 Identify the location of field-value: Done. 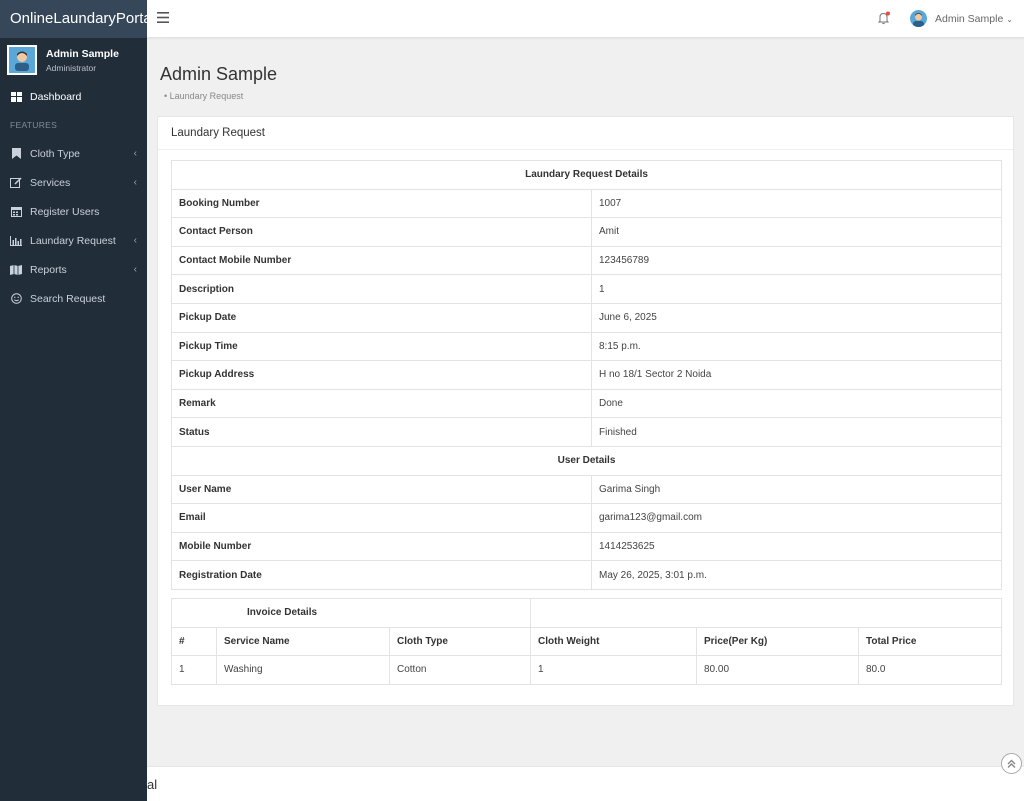
(796, 403).